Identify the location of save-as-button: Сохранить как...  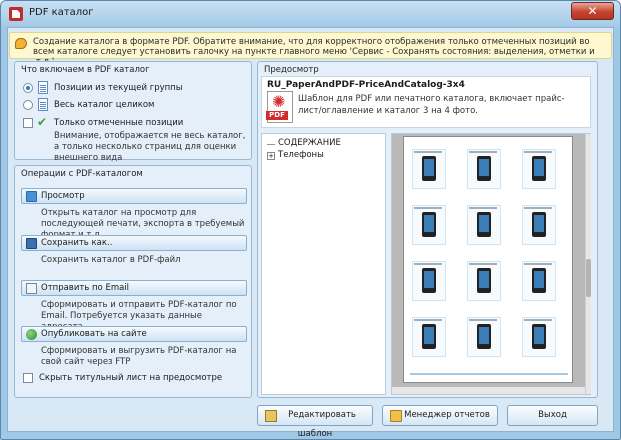
(134, 243).